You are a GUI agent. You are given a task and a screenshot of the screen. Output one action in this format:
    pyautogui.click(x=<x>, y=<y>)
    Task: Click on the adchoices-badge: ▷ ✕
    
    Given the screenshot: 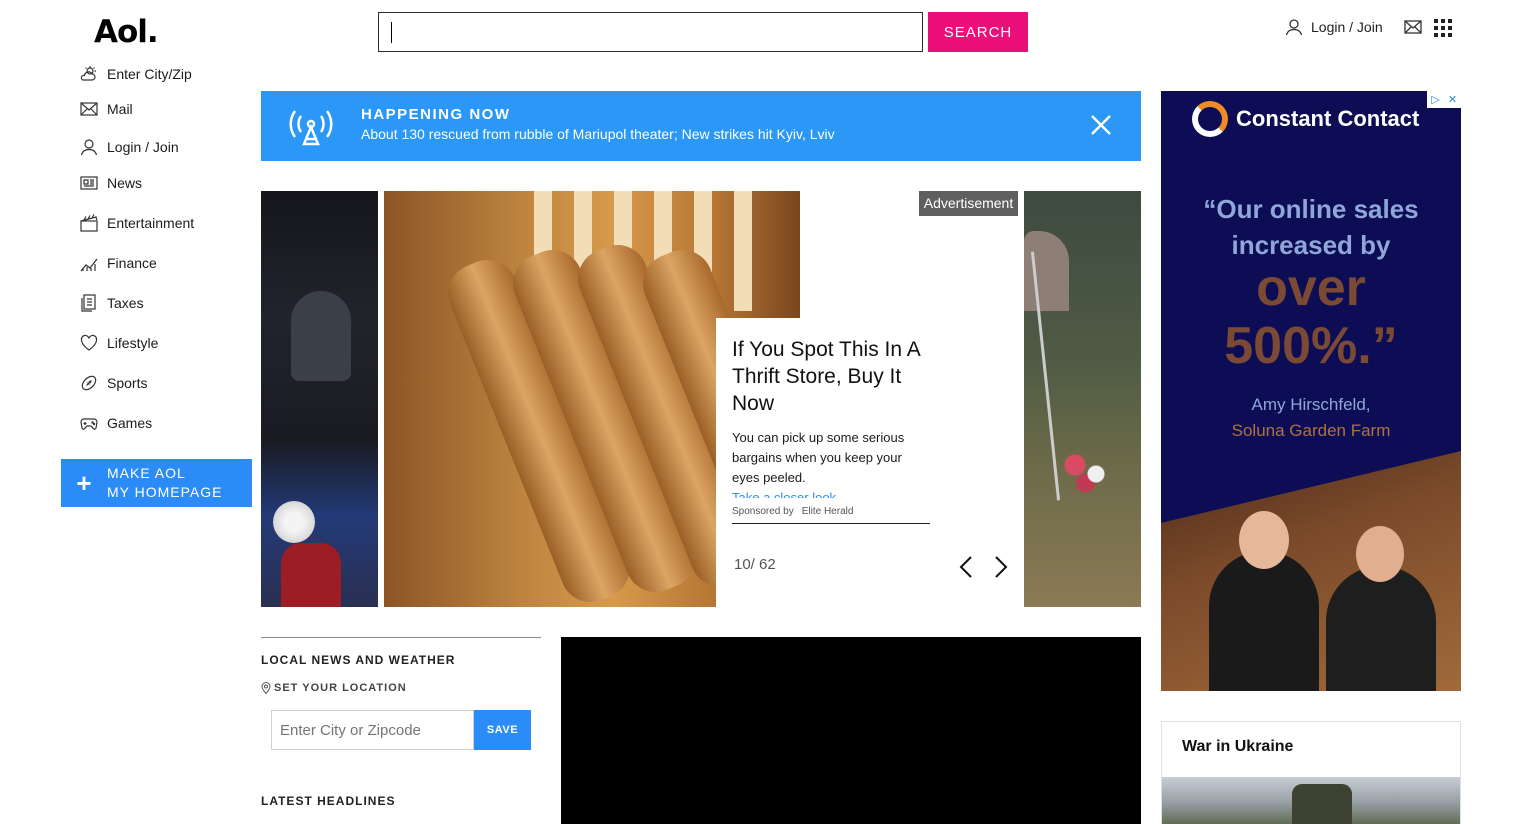 What is the action you would take?
    pyautogui.click(x=1444, y=99)
    